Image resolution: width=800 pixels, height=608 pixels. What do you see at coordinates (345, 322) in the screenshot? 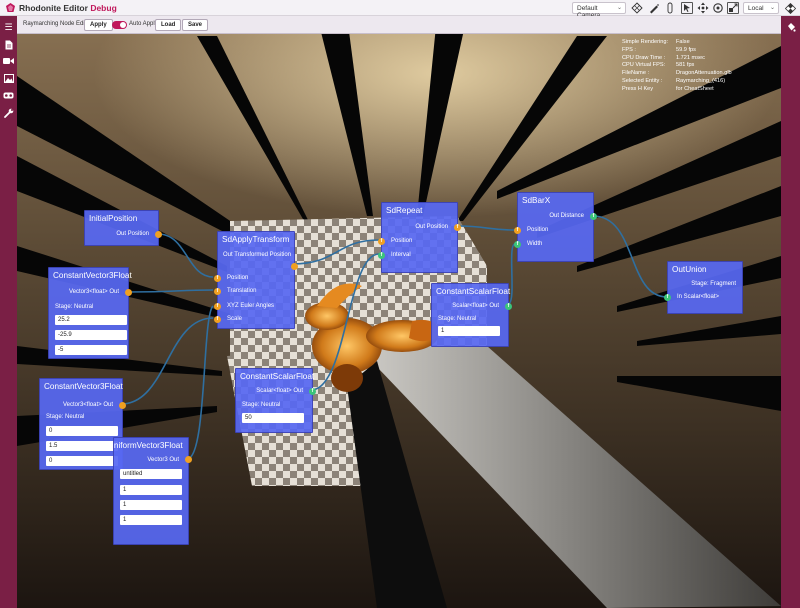
I see `wire-scalar50-interval` at bounding box center [345, 322].